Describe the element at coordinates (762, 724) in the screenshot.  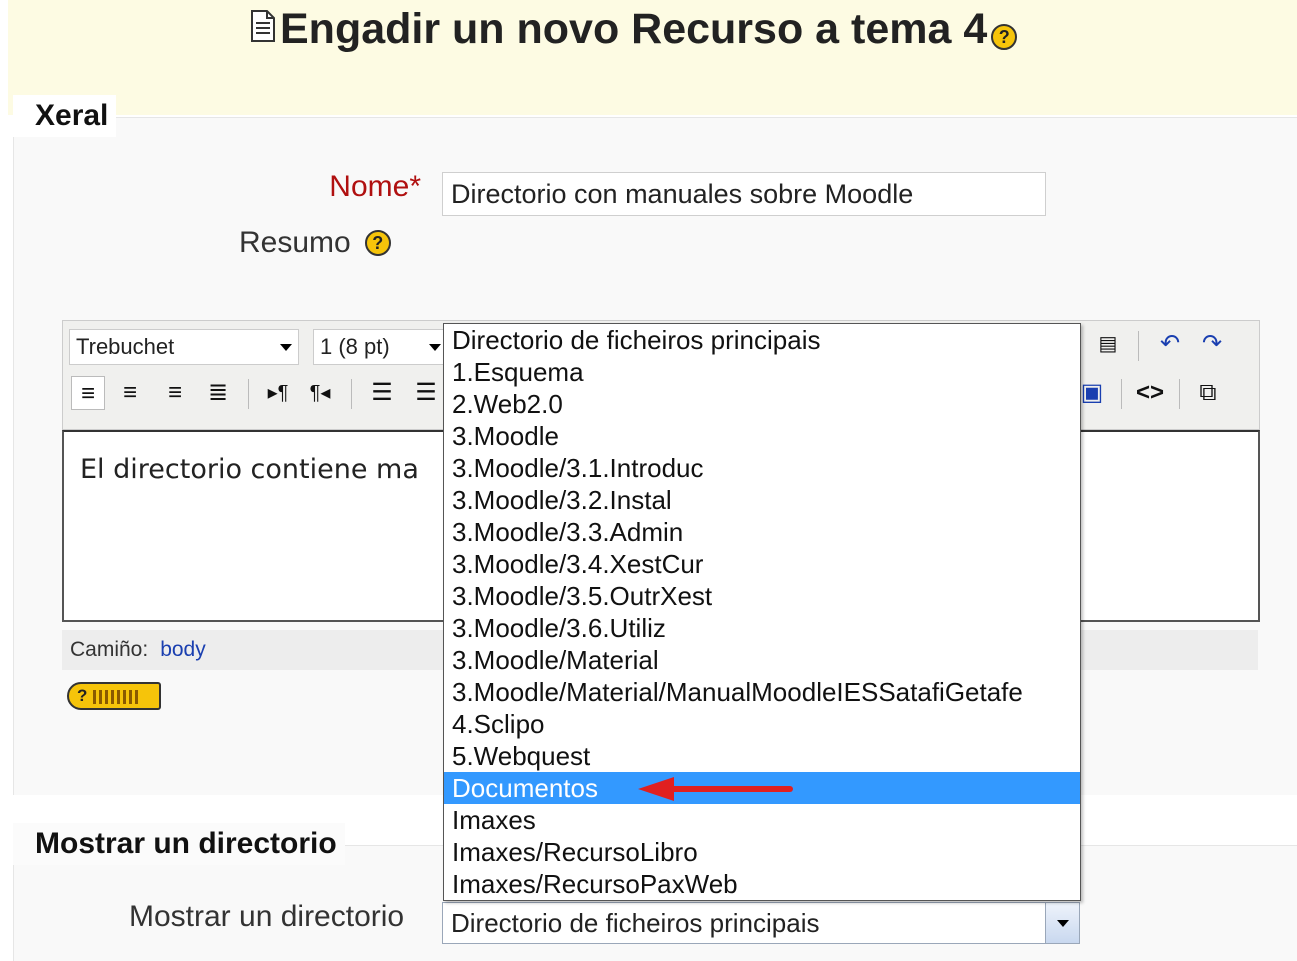
I see `dropdown-option: 4.Sclipo` at that location.